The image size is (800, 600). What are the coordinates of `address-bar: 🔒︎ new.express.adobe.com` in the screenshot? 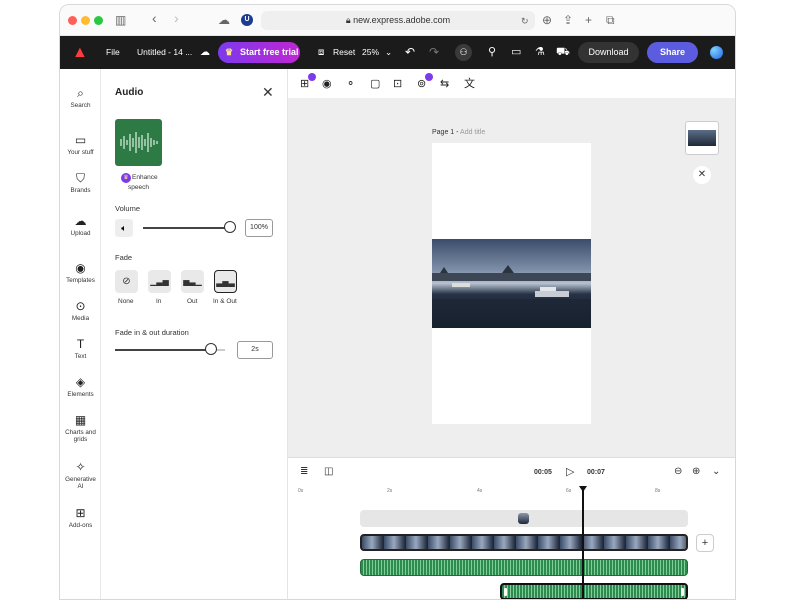 It's located at (398, 20).